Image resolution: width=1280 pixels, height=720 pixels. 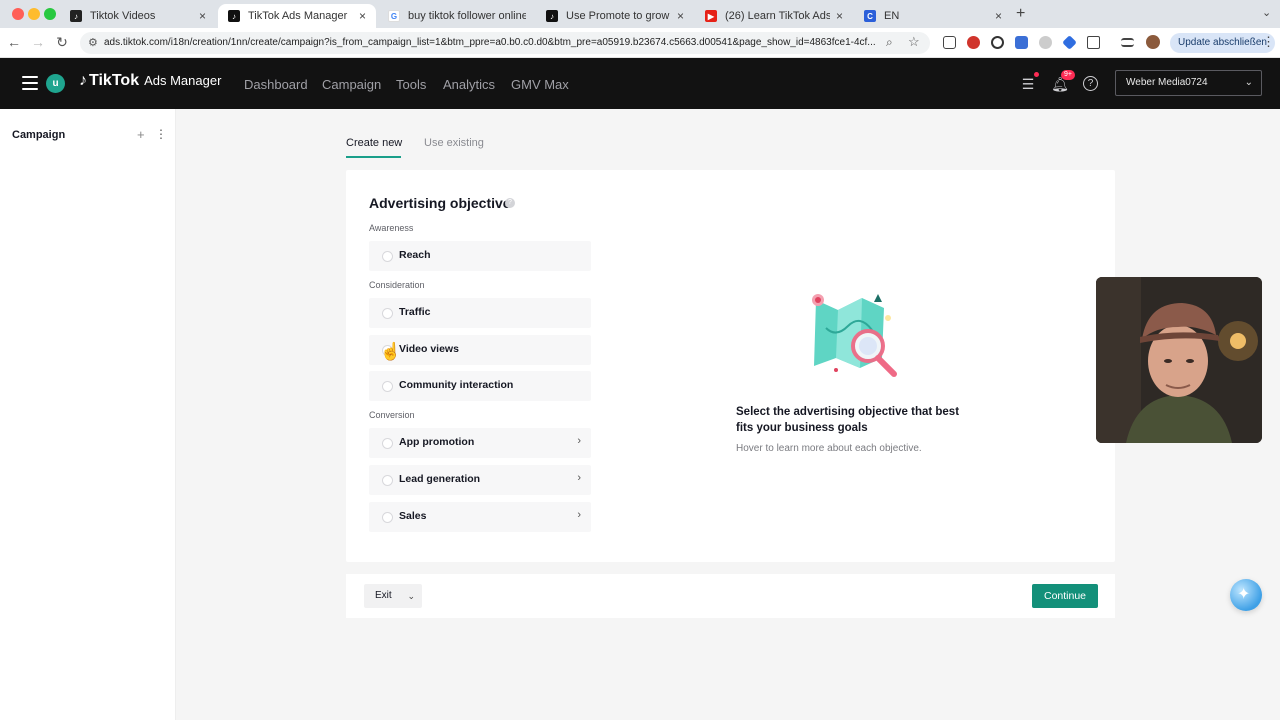 I want to click on objective-option-reach: Reach, so click(x=480, y=256).